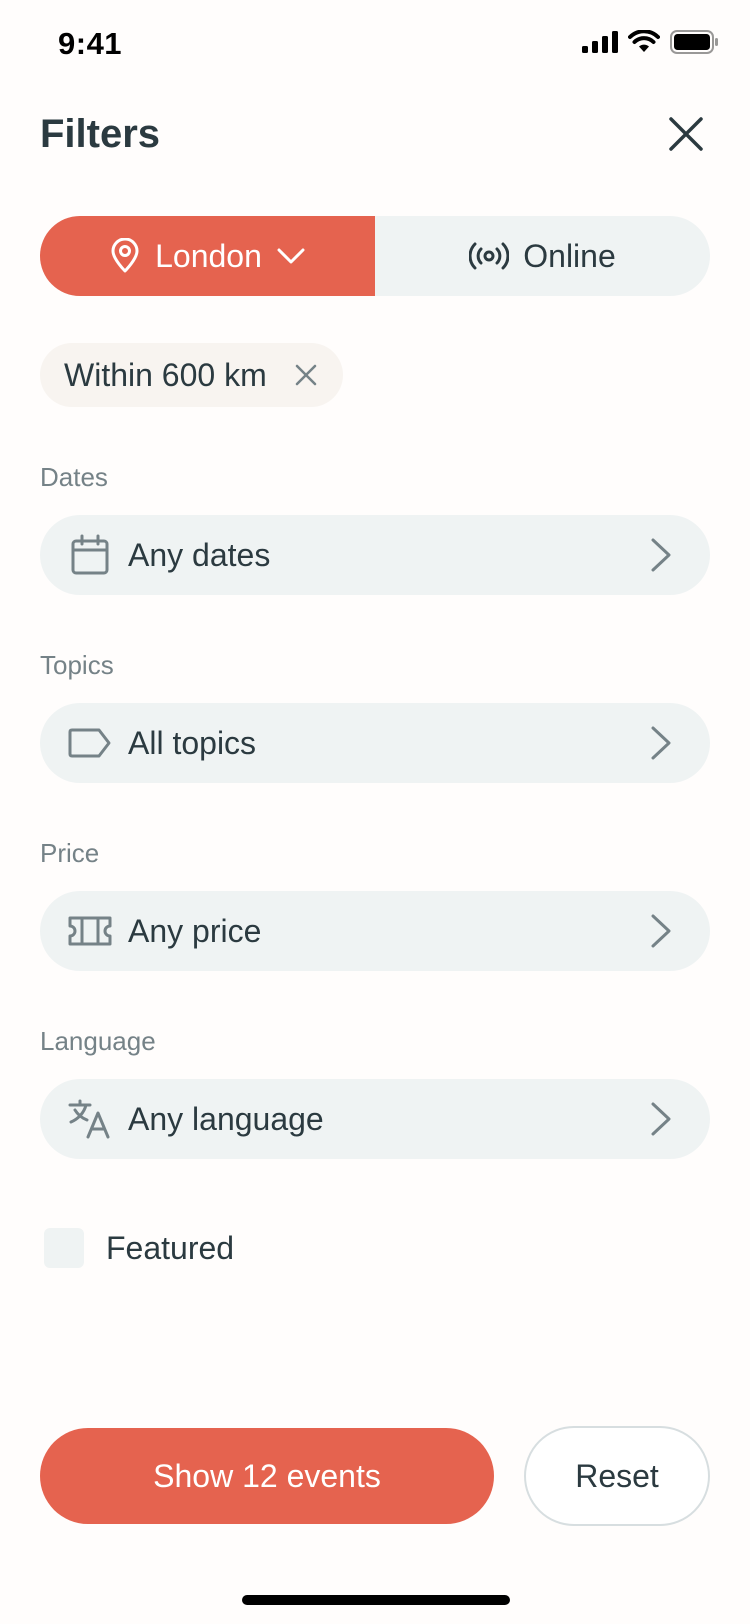 The height and width of the screenshot is (1624, 750). What do you see at coordinates (375, 1119) in the screenshot?
I see `language-filter-row: Any language` at bounding box center [375, 1119].